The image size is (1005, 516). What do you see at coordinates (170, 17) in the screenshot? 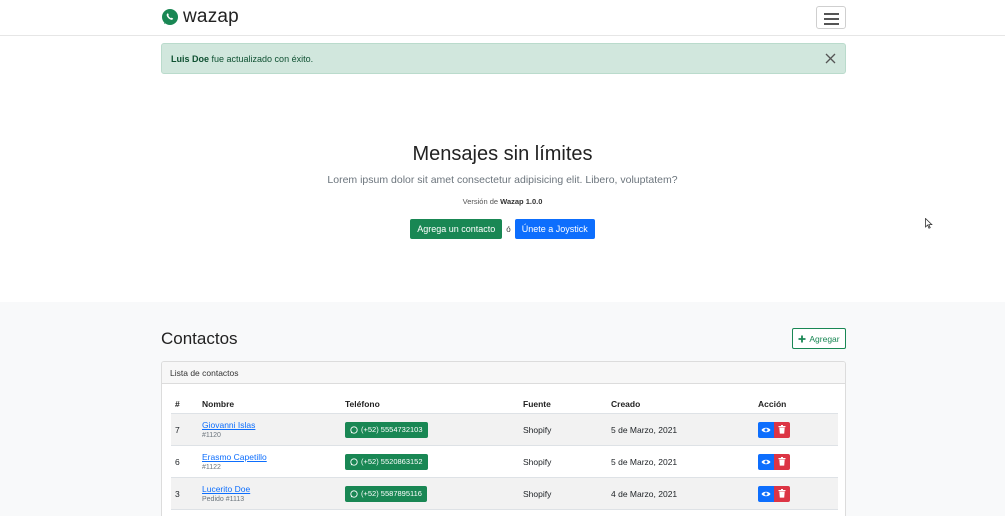
I see `whatsapp-logo-icon` at bounding box center [170, 17].